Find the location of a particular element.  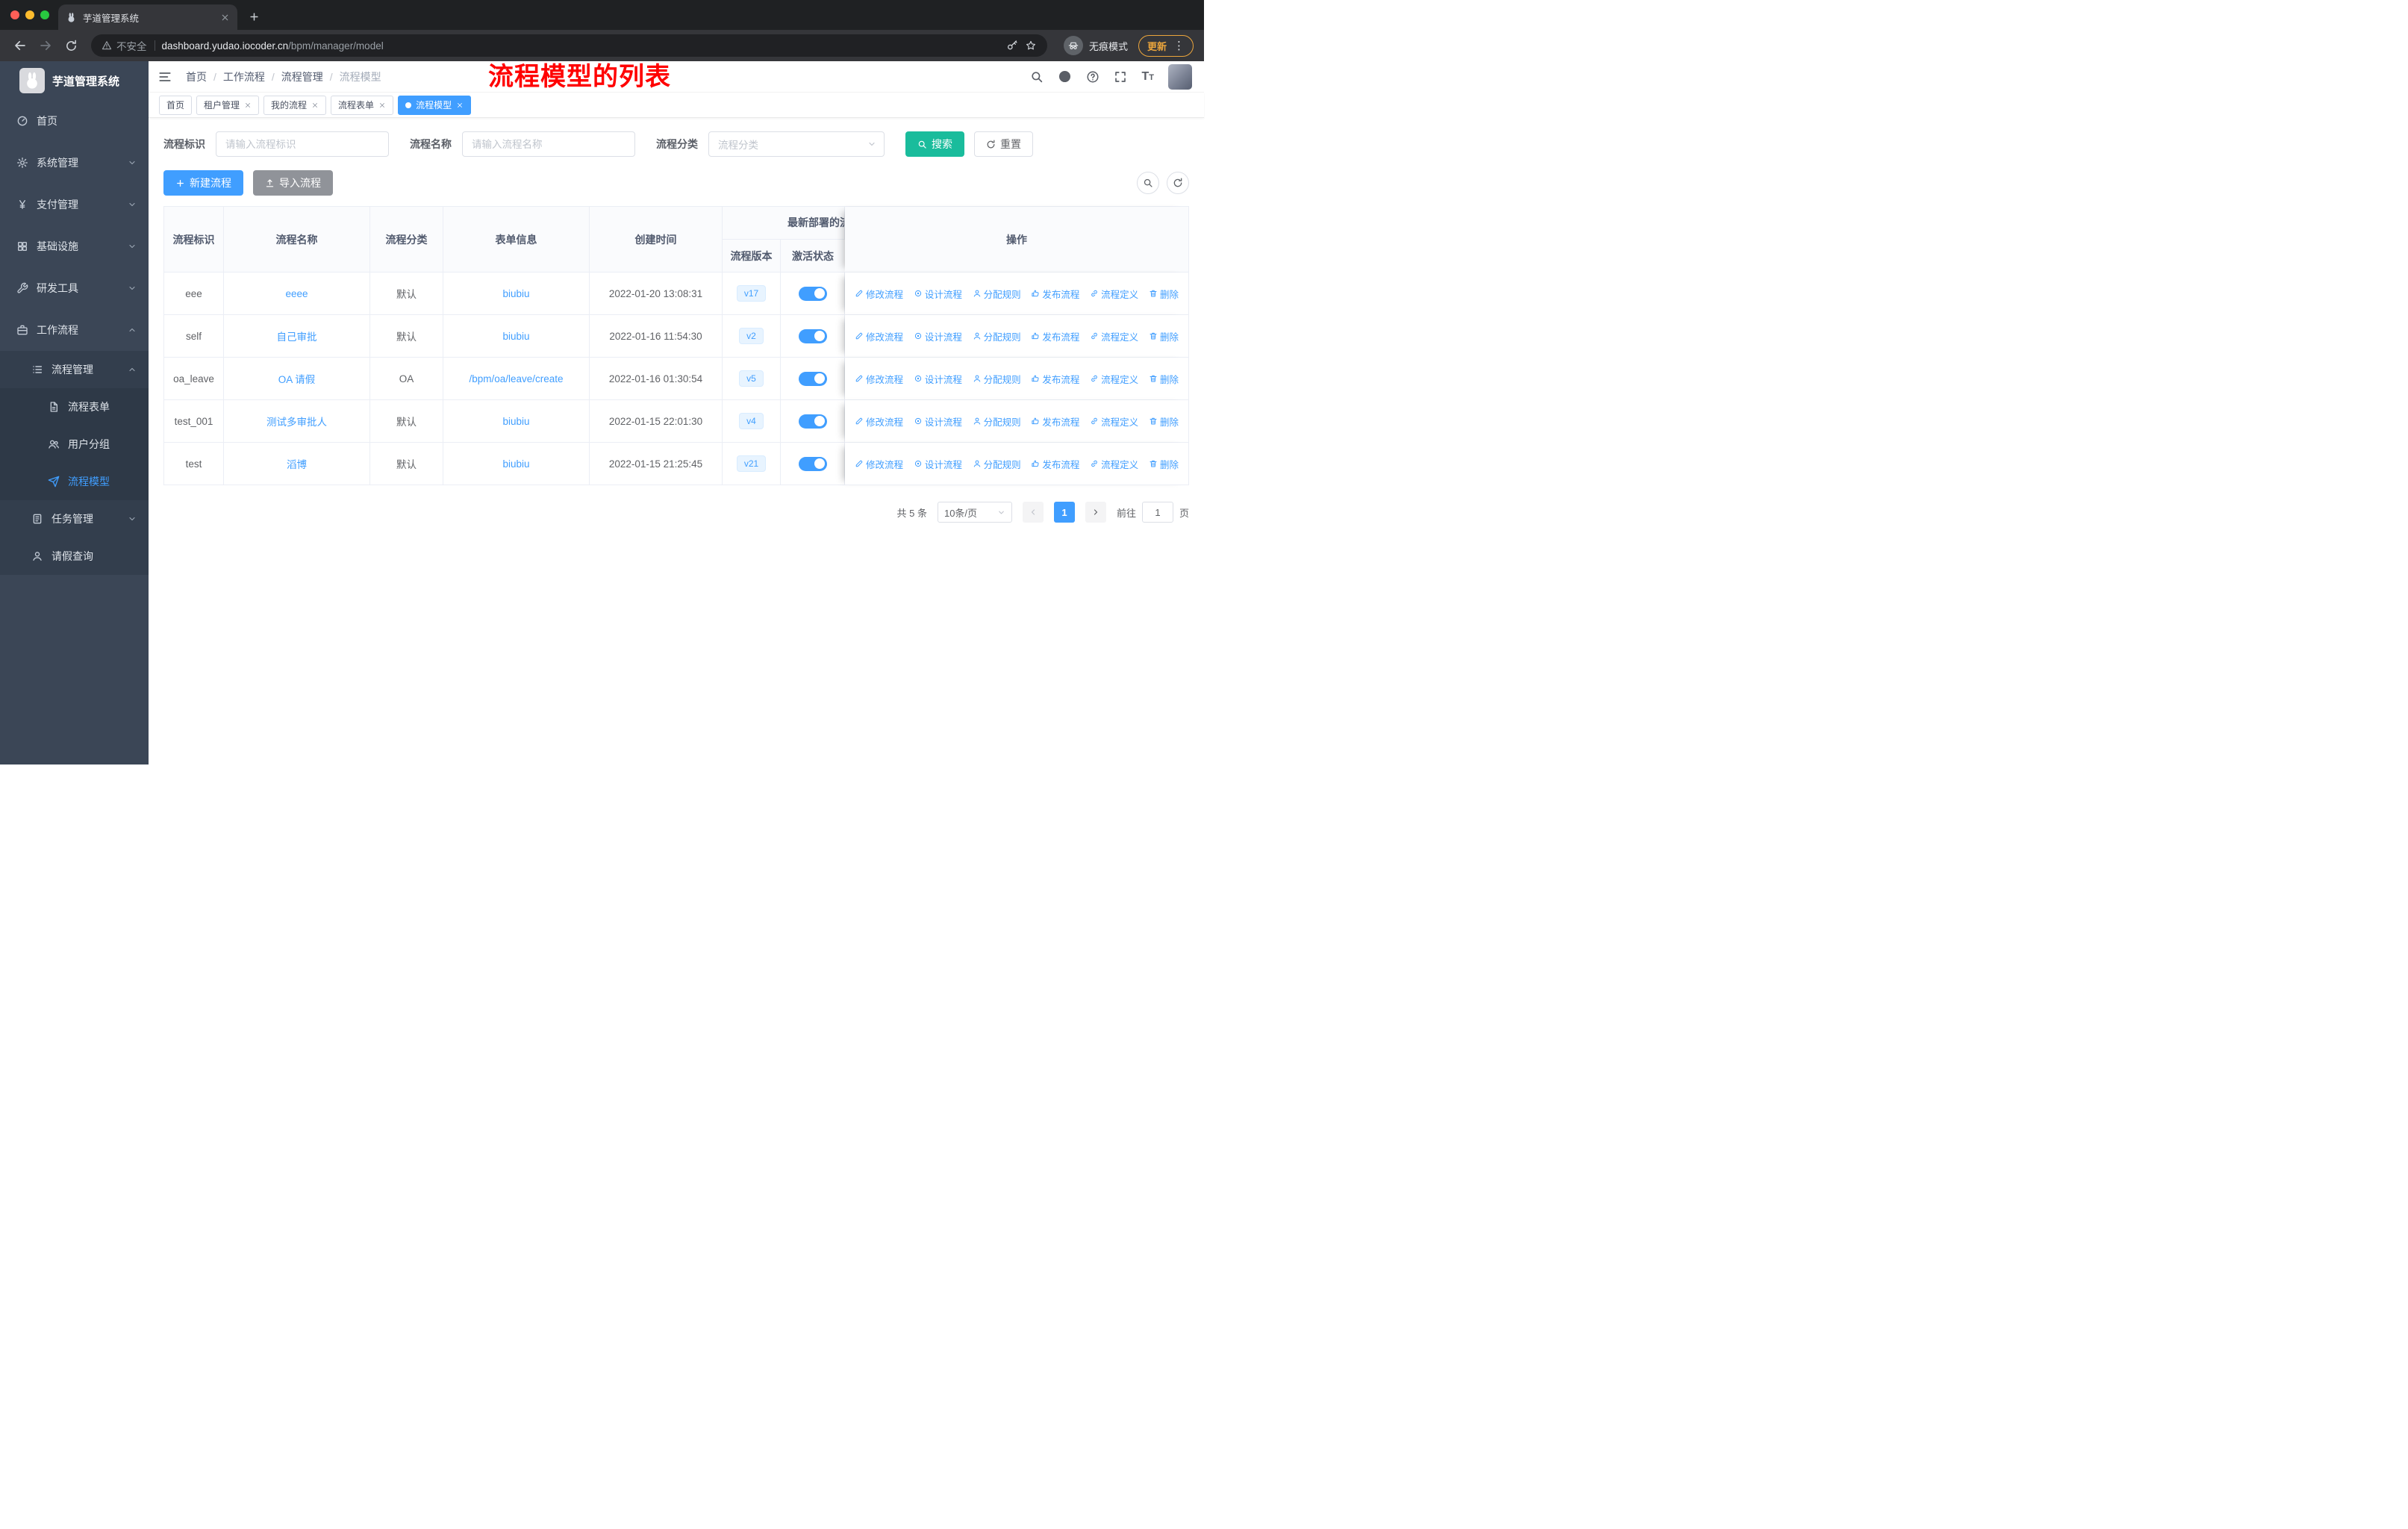

close-window-button is located at coordinates (14, 15).